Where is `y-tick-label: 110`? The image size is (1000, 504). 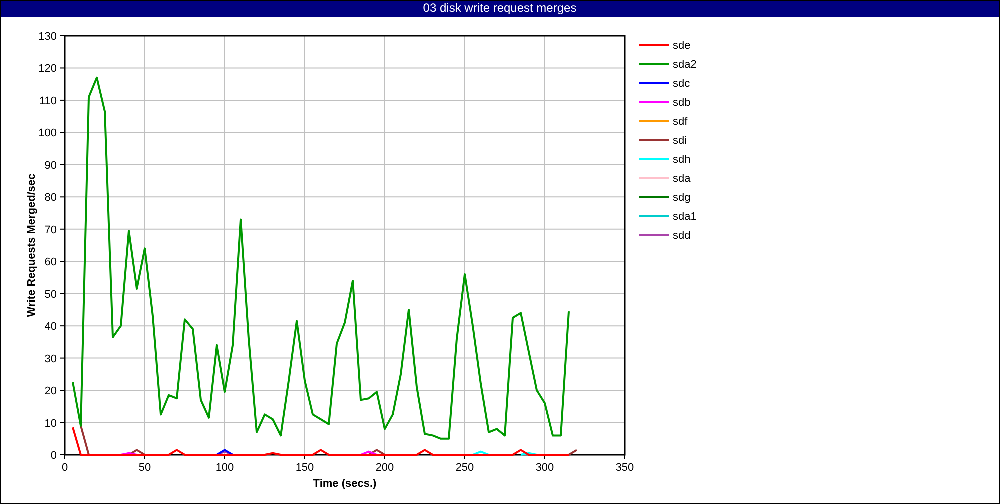 y-tick-label: 110 is located at coordinates (48, 101).